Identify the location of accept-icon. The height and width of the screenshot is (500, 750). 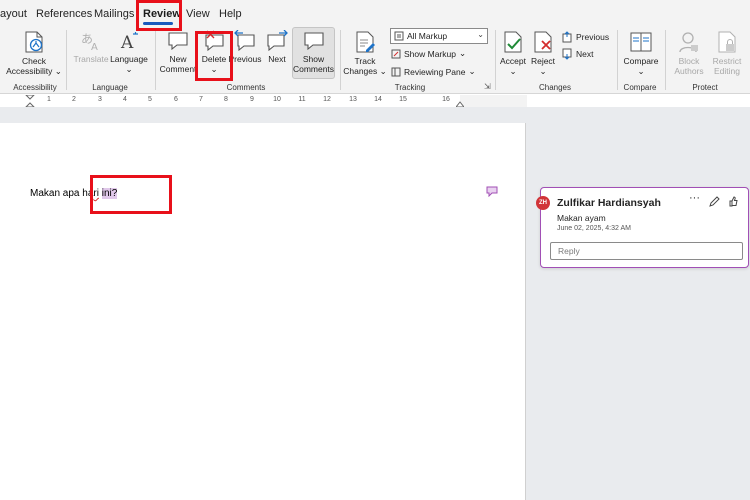
(513, 42).